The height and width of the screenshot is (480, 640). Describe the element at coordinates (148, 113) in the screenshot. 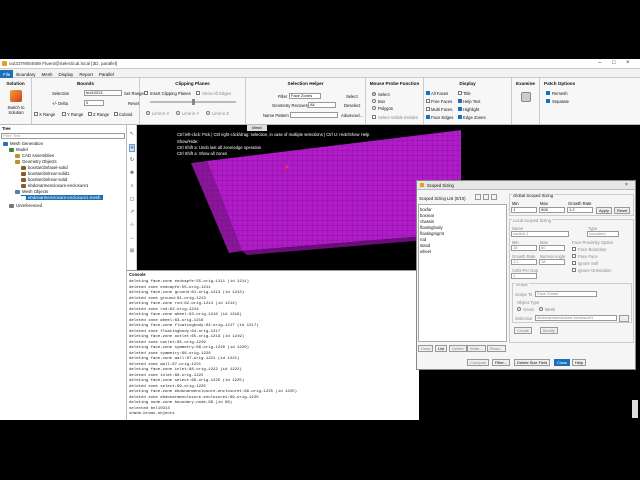

I see `limit-x-radio` at that location.